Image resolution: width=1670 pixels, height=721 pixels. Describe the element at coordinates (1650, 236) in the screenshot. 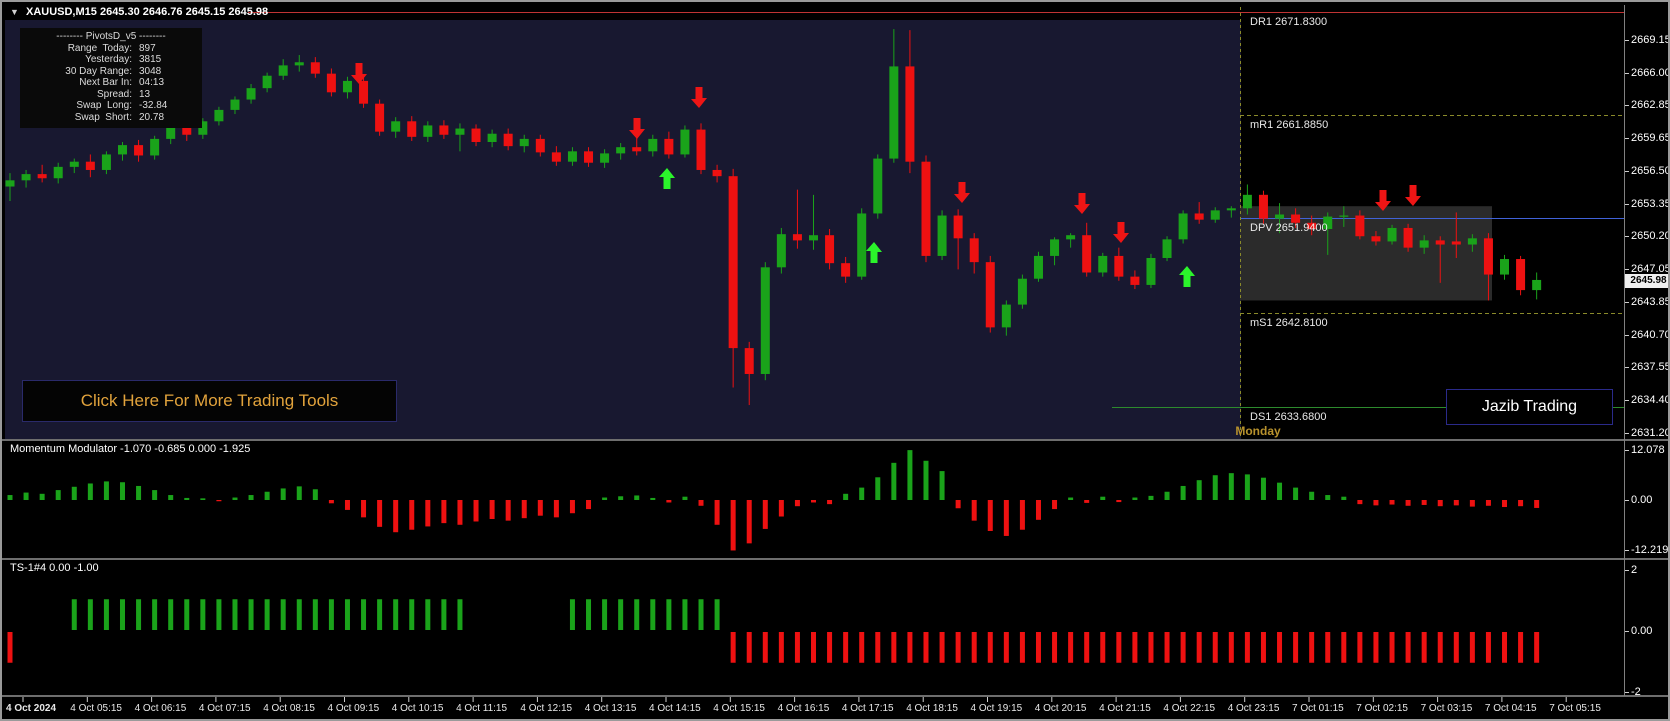

I see `price-tick-label: 2650.20` at that location.